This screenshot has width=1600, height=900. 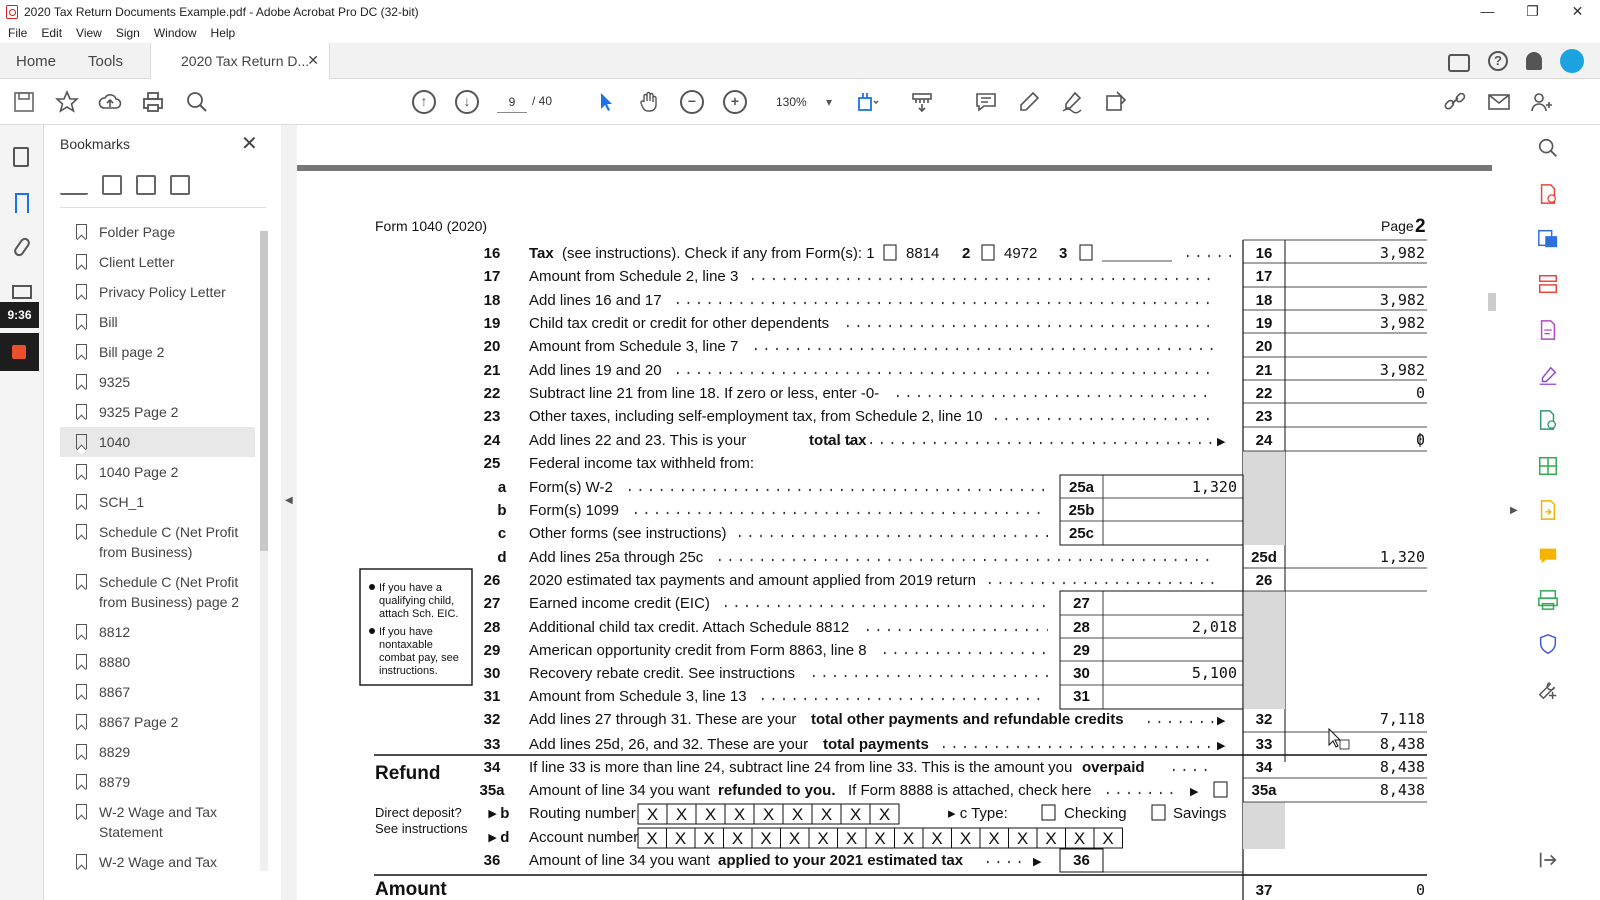 What do you see at coordinates (157, 322) in the screenshot?
I see `bookmark-item: Bill` at bounding box center [157, 322].